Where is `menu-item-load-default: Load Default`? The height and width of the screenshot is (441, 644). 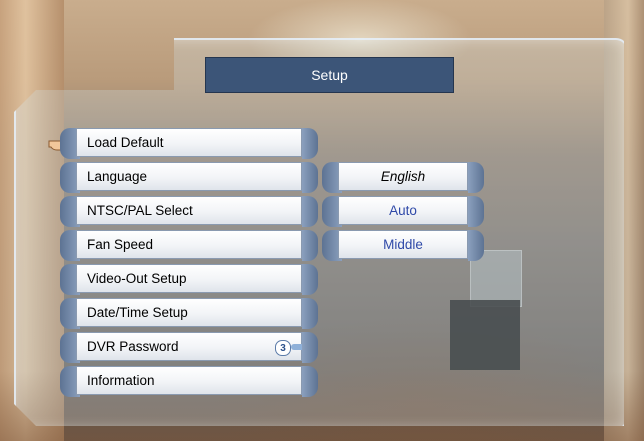 menu-item-load-default: Load Default is located at coordinates (189, 143).